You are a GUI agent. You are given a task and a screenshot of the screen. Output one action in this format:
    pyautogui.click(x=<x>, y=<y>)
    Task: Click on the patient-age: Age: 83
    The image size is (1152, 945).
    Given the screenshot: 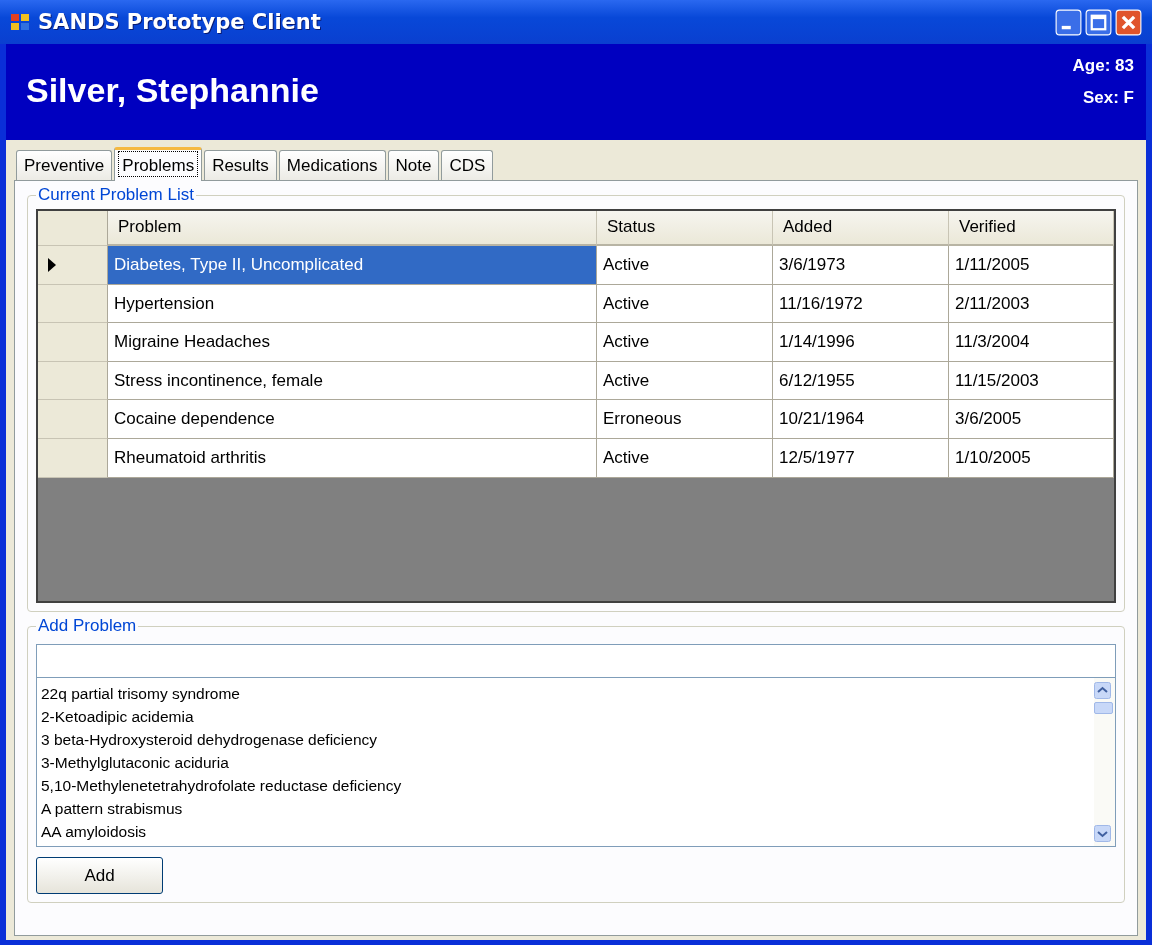 What is the action you would take?
    pyautogui.click(x=1103, y=66)
    